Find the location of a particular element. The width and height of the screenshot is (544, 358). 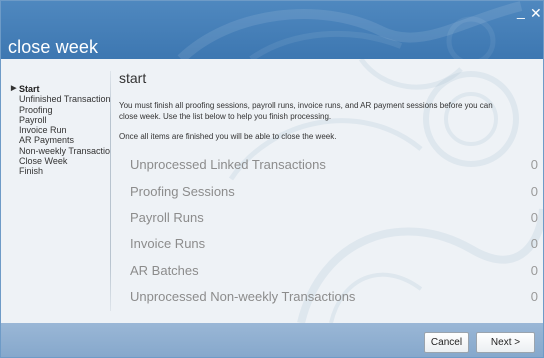

step-invoice-run: Invoice Run is located at coordinates (60, 130).